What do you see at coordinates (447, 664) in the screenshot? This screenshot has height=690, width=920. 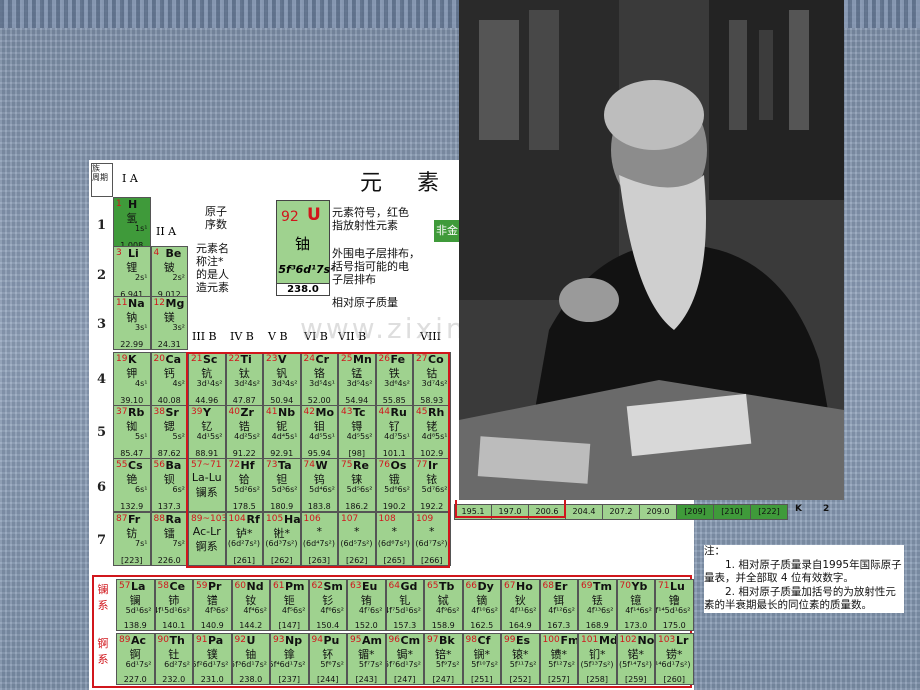 I see `electron-config: 5f⁹7s²` at bounding box center [447, 664].